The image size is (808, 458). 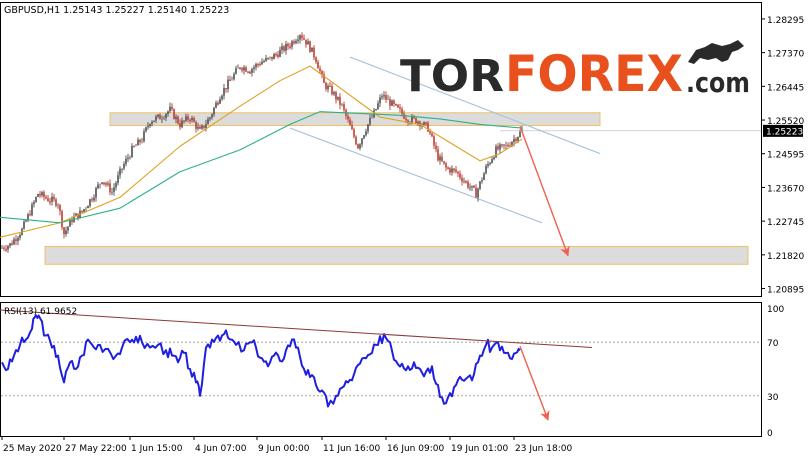 I want to click on x-tick-label: 4 Jun 07:00, so click(x=221, y=449).